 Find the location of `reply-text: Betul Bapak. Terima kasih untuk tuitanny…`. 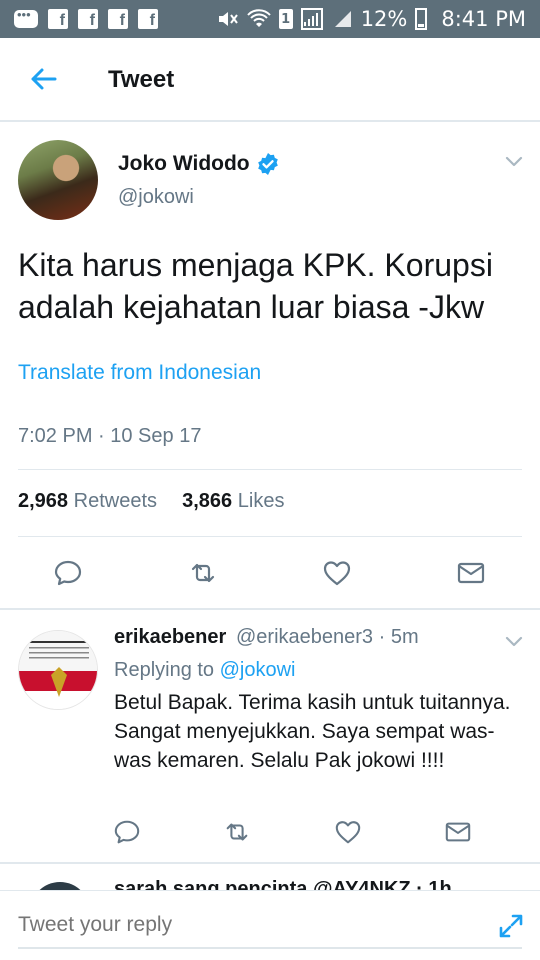

reply-text: Betul Bapak. Terima kasih untuk tuitanny… is located at coordinates (312, 731).